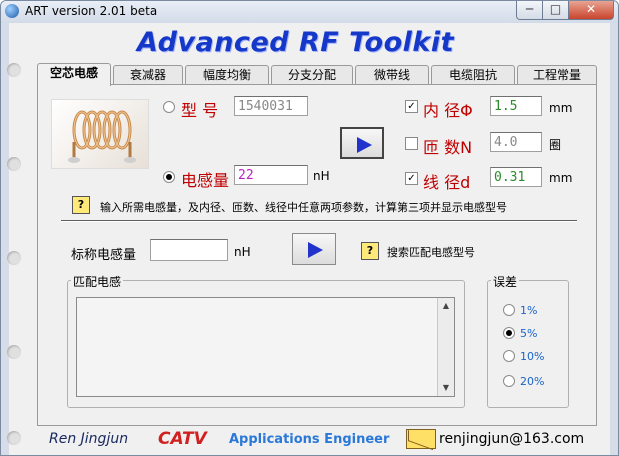 Image resolution: width=619 pixels, height=456 pixels. I want to click on scroll-down-icon: ▼, so click(446, 388).